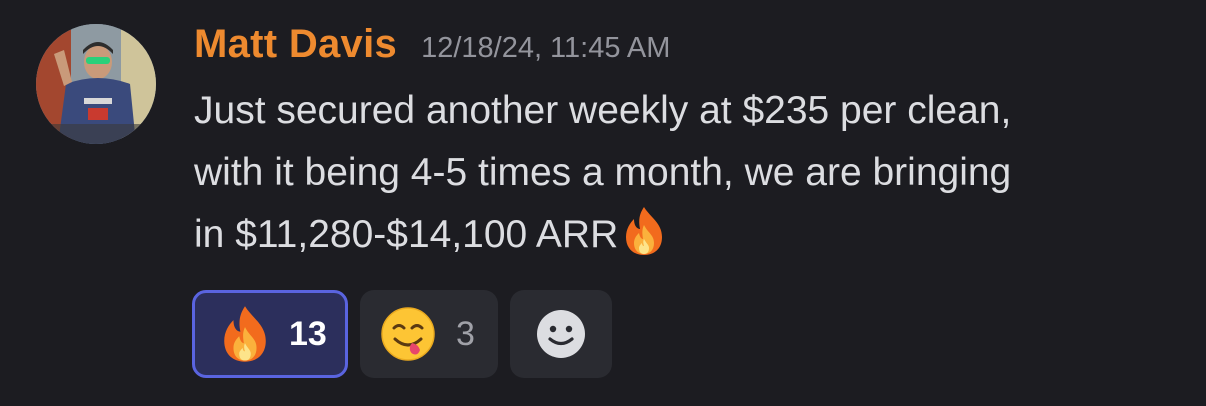 The width and height of the screenshot is (1206, 406). Describe the element at coordinates (465, 333) in the screenshot. I see `reaction-count: 3` at that location.